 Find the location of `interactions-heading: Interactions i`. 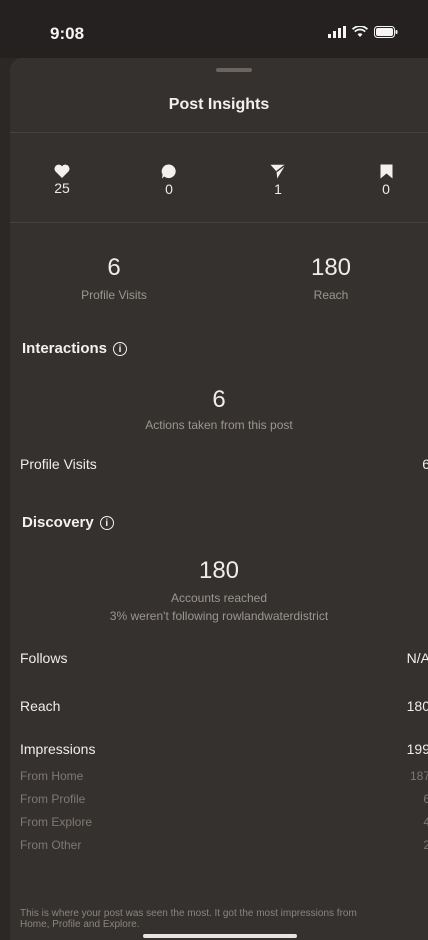

interactions-heading: Interactions i is located at coordinates (75, 348).